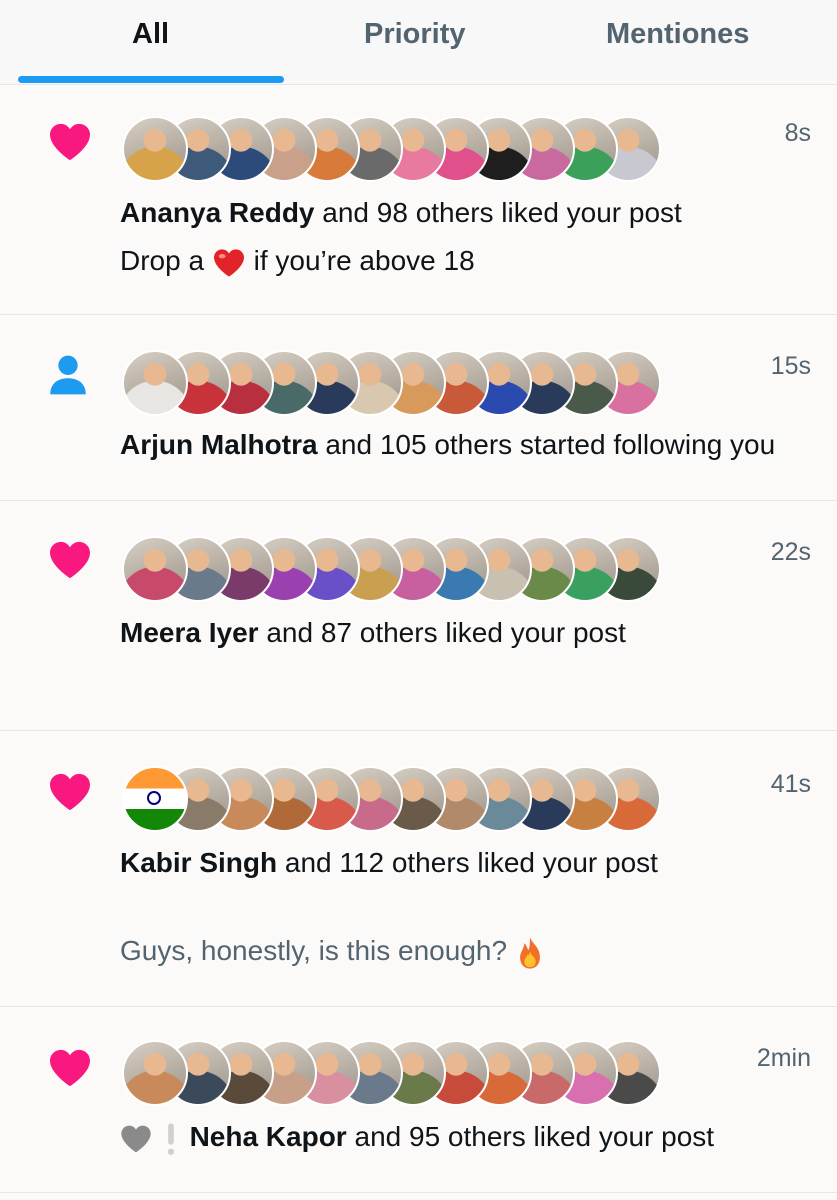  What do you see at coordinates (790, 366) in the screenshot?
I see `timestamp: 15s` at bounding box center [790, 366].